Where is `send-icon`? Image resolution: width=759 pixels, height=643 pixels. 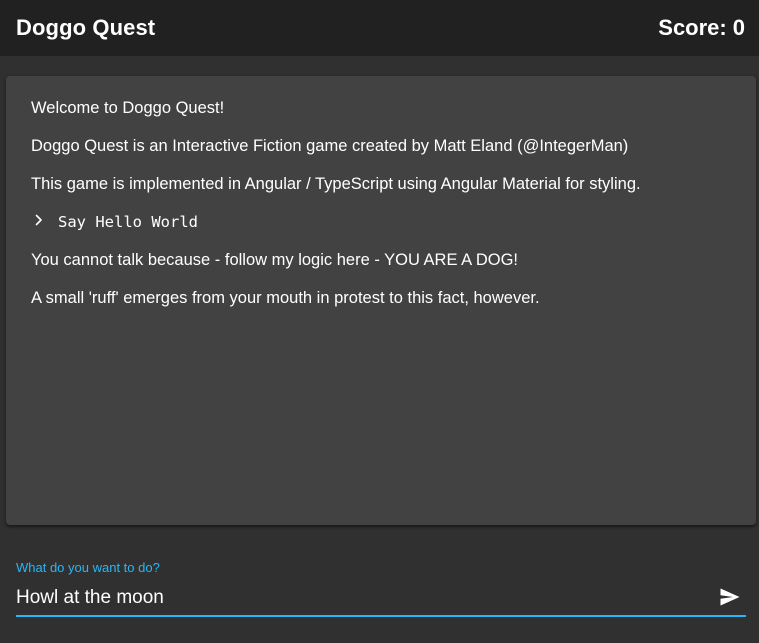 send-icon is located at coordinates (730, 598).